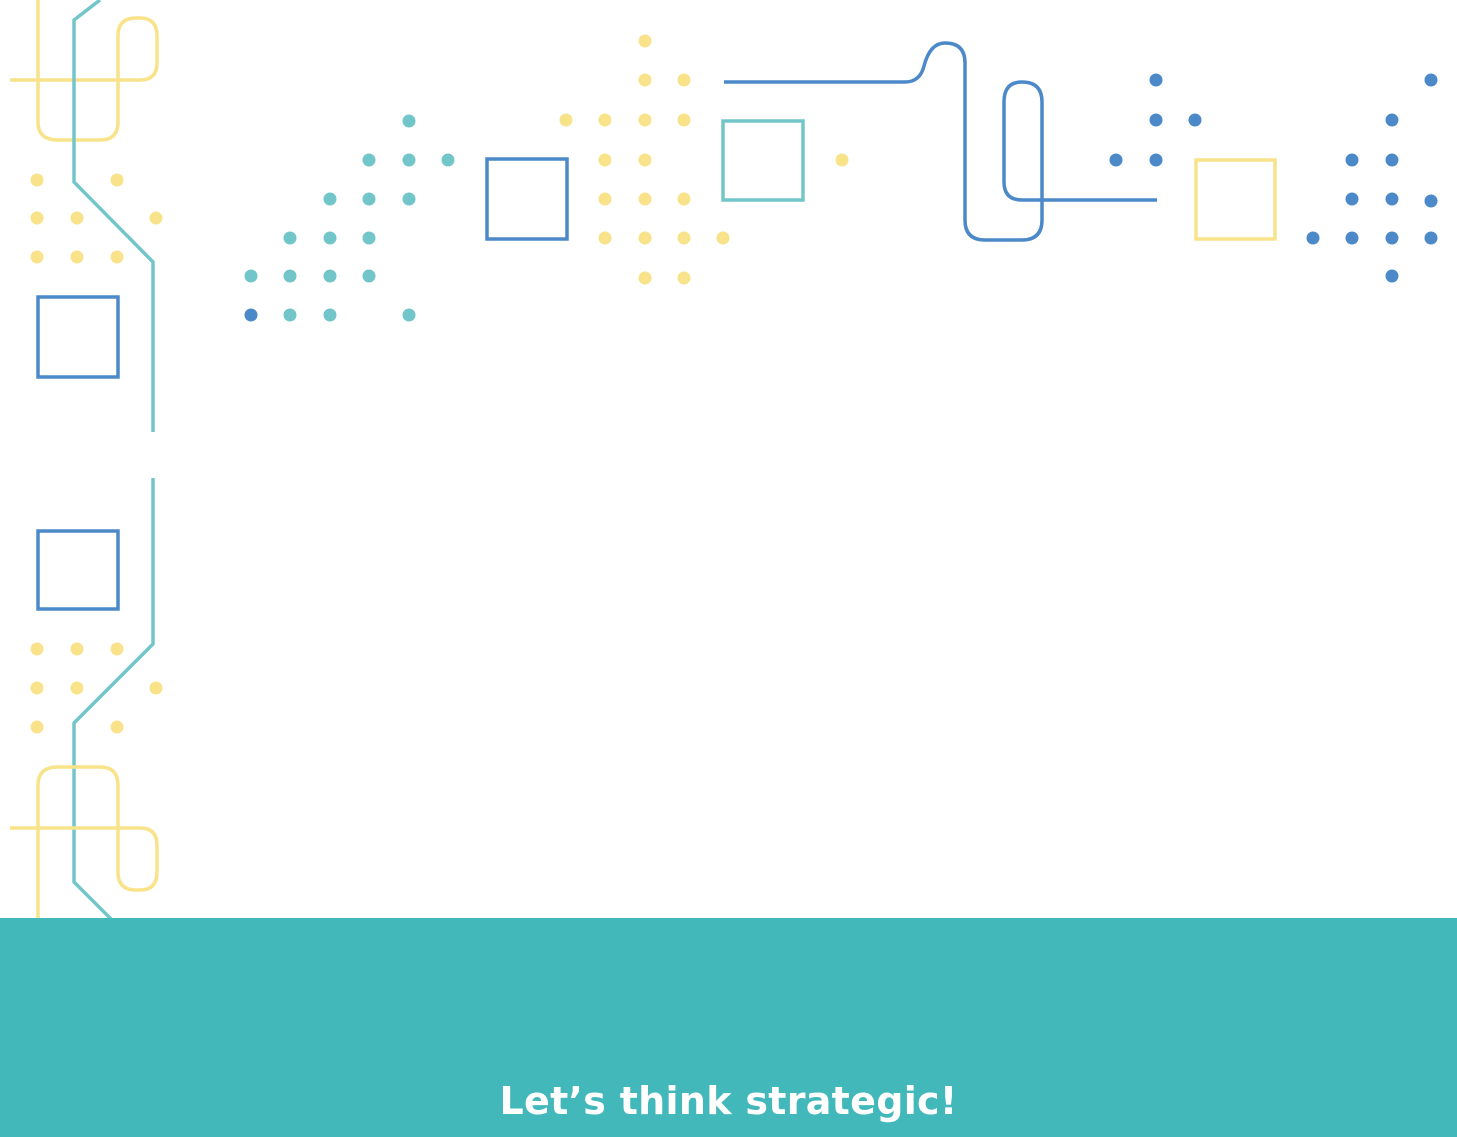 The height and width of the screenshot is (1137, 1457). Describe the element at coordinates (728, 1101) in the screenshot. I see `footer-title: Let’s think strategic!` at that location.